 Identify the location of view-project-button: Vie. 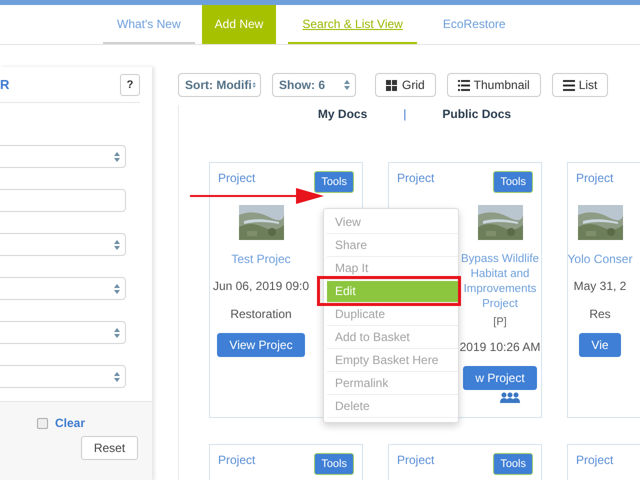
(600, 345).